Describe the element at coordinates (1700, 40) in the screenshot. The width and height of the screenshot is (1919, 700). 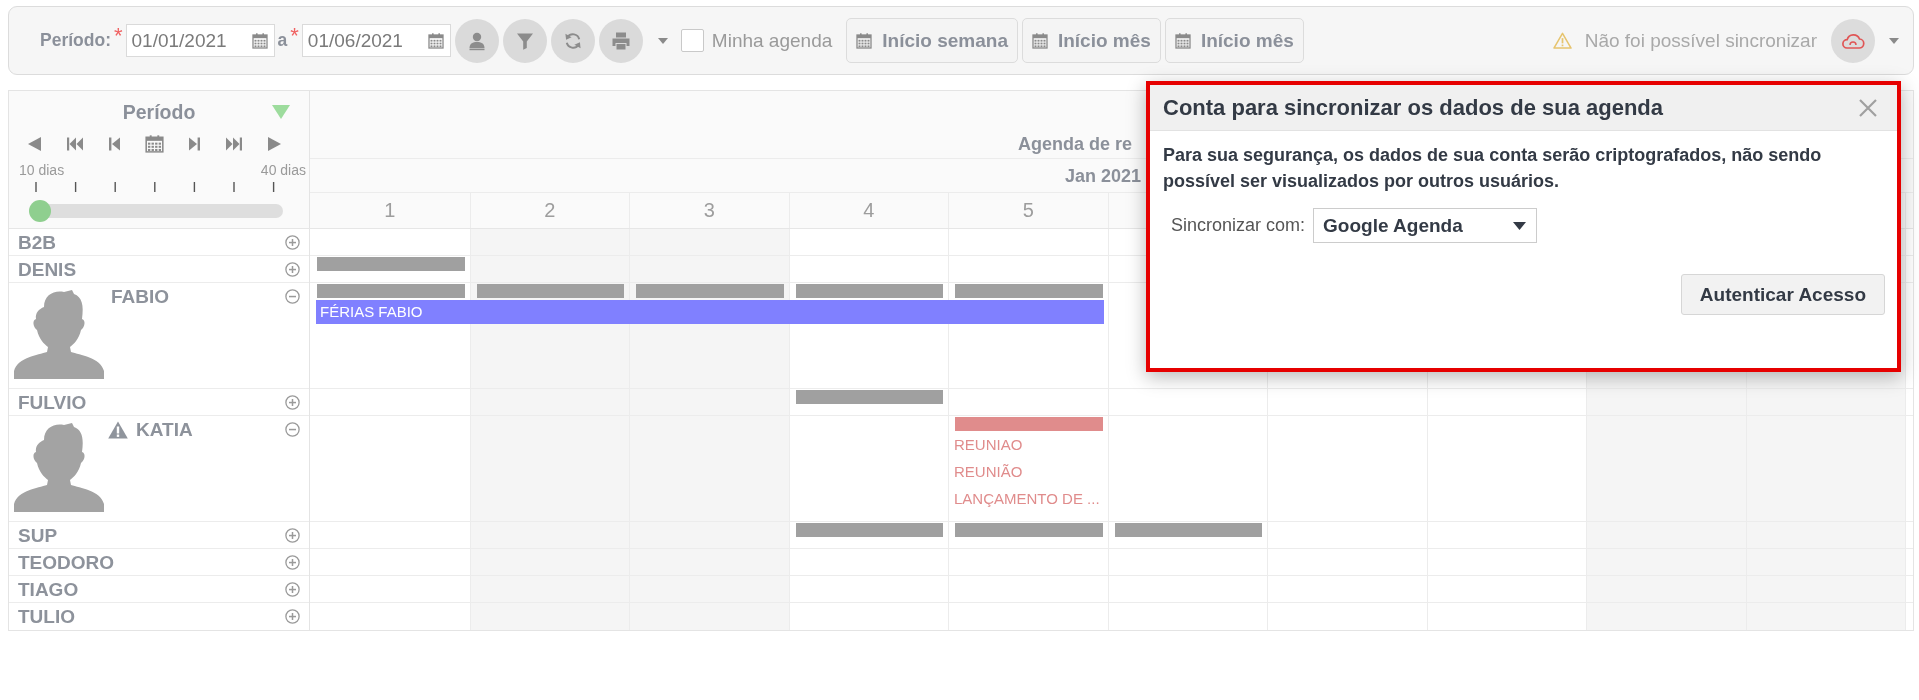
I see `sync-status: Não foi possível sincronizar` at that location.